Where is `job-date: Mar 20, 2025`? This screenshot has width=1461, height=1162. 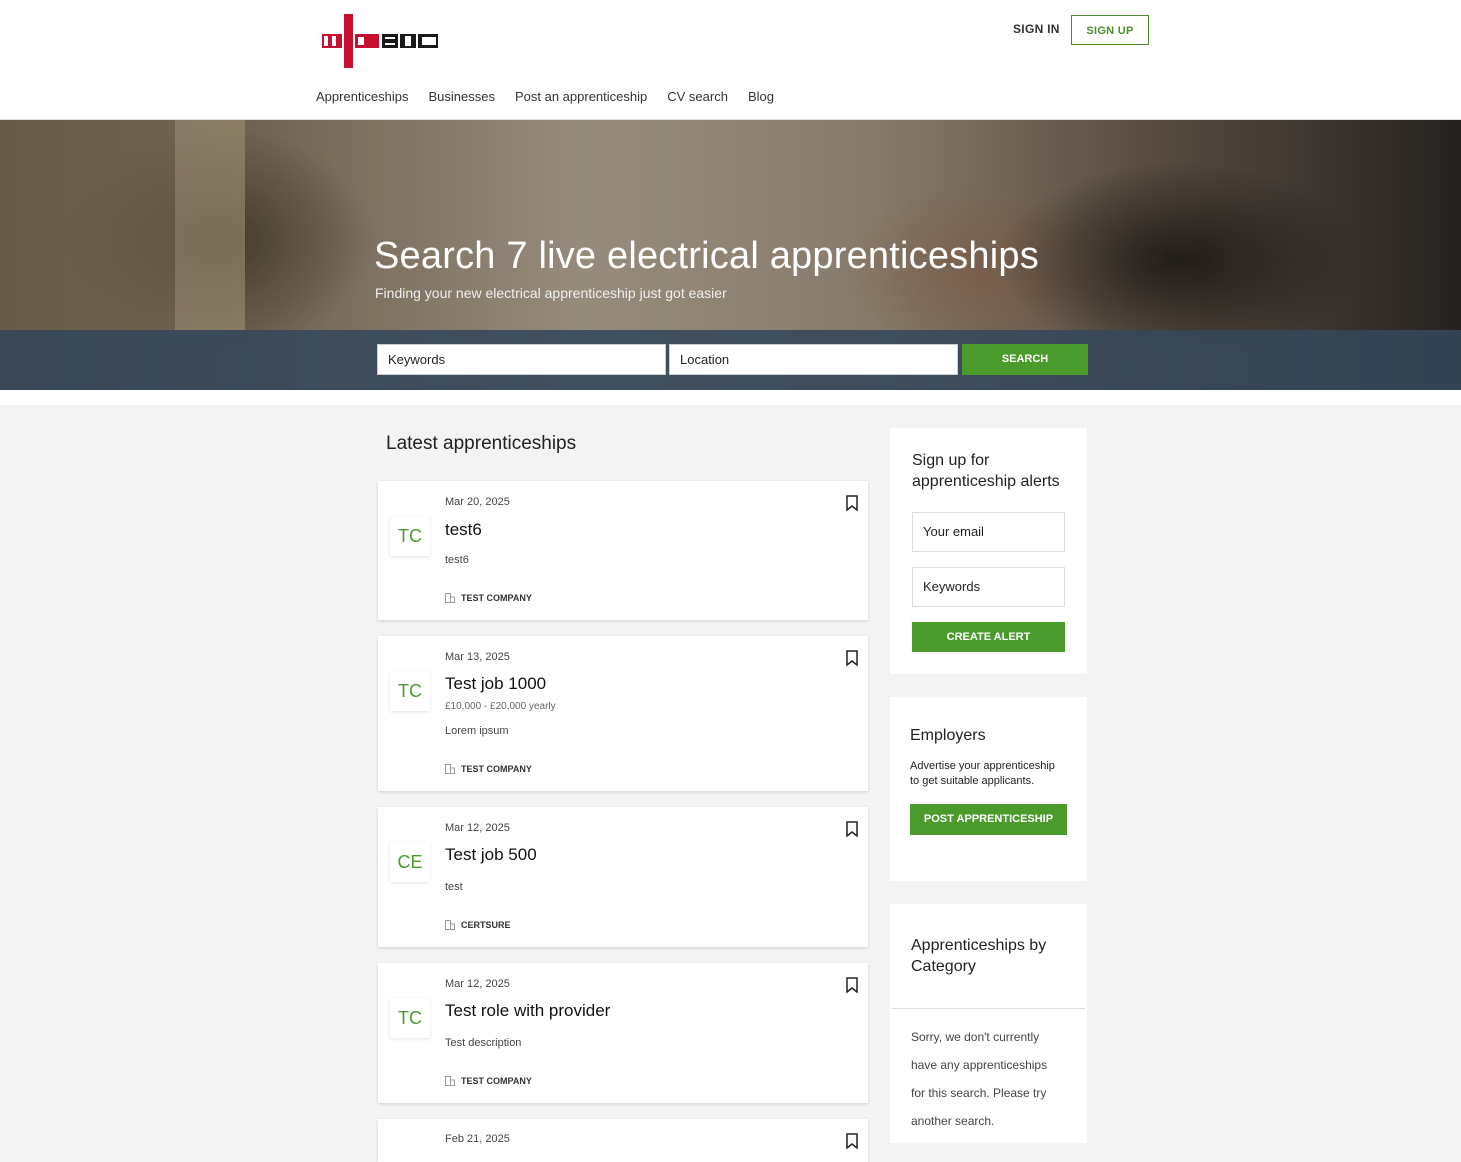
job-date: Mar 20, 2025 is located at coordinates (477, 502).